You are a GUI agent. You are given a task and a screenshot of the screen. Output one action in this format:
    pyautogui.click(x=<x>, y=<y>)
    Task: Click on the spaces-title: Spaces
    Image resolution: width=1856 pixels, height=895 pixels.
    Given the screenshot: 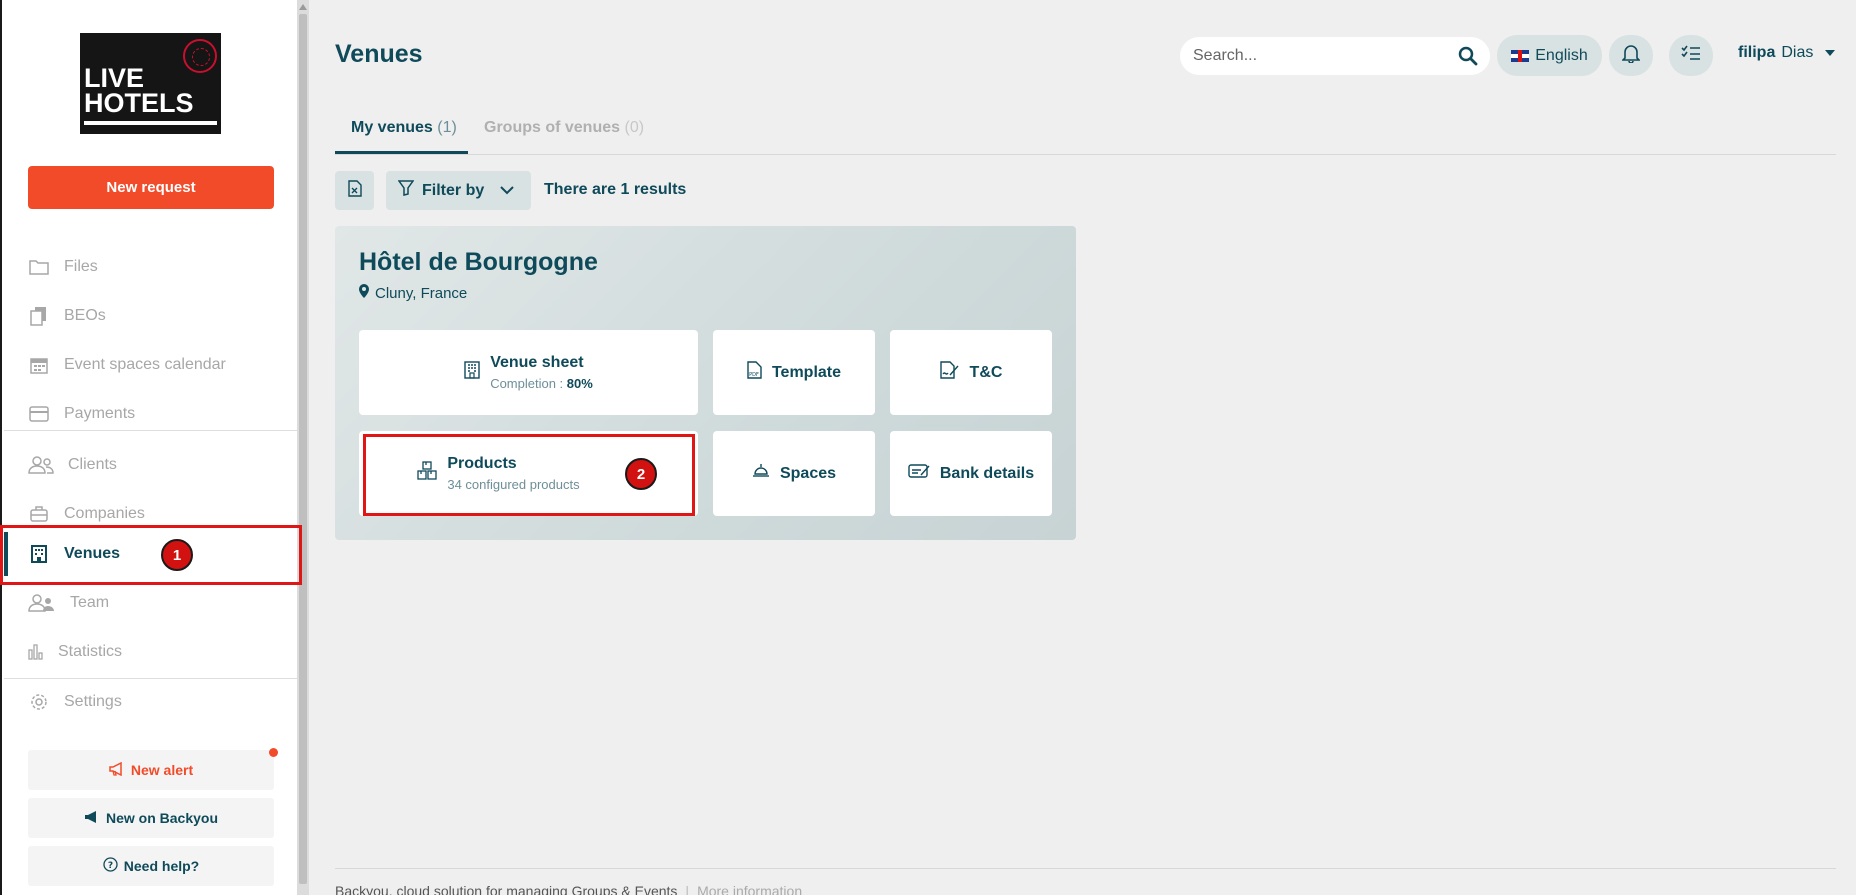 What is the action you would take?
    pyautogui.click(x=808, y=473)
    